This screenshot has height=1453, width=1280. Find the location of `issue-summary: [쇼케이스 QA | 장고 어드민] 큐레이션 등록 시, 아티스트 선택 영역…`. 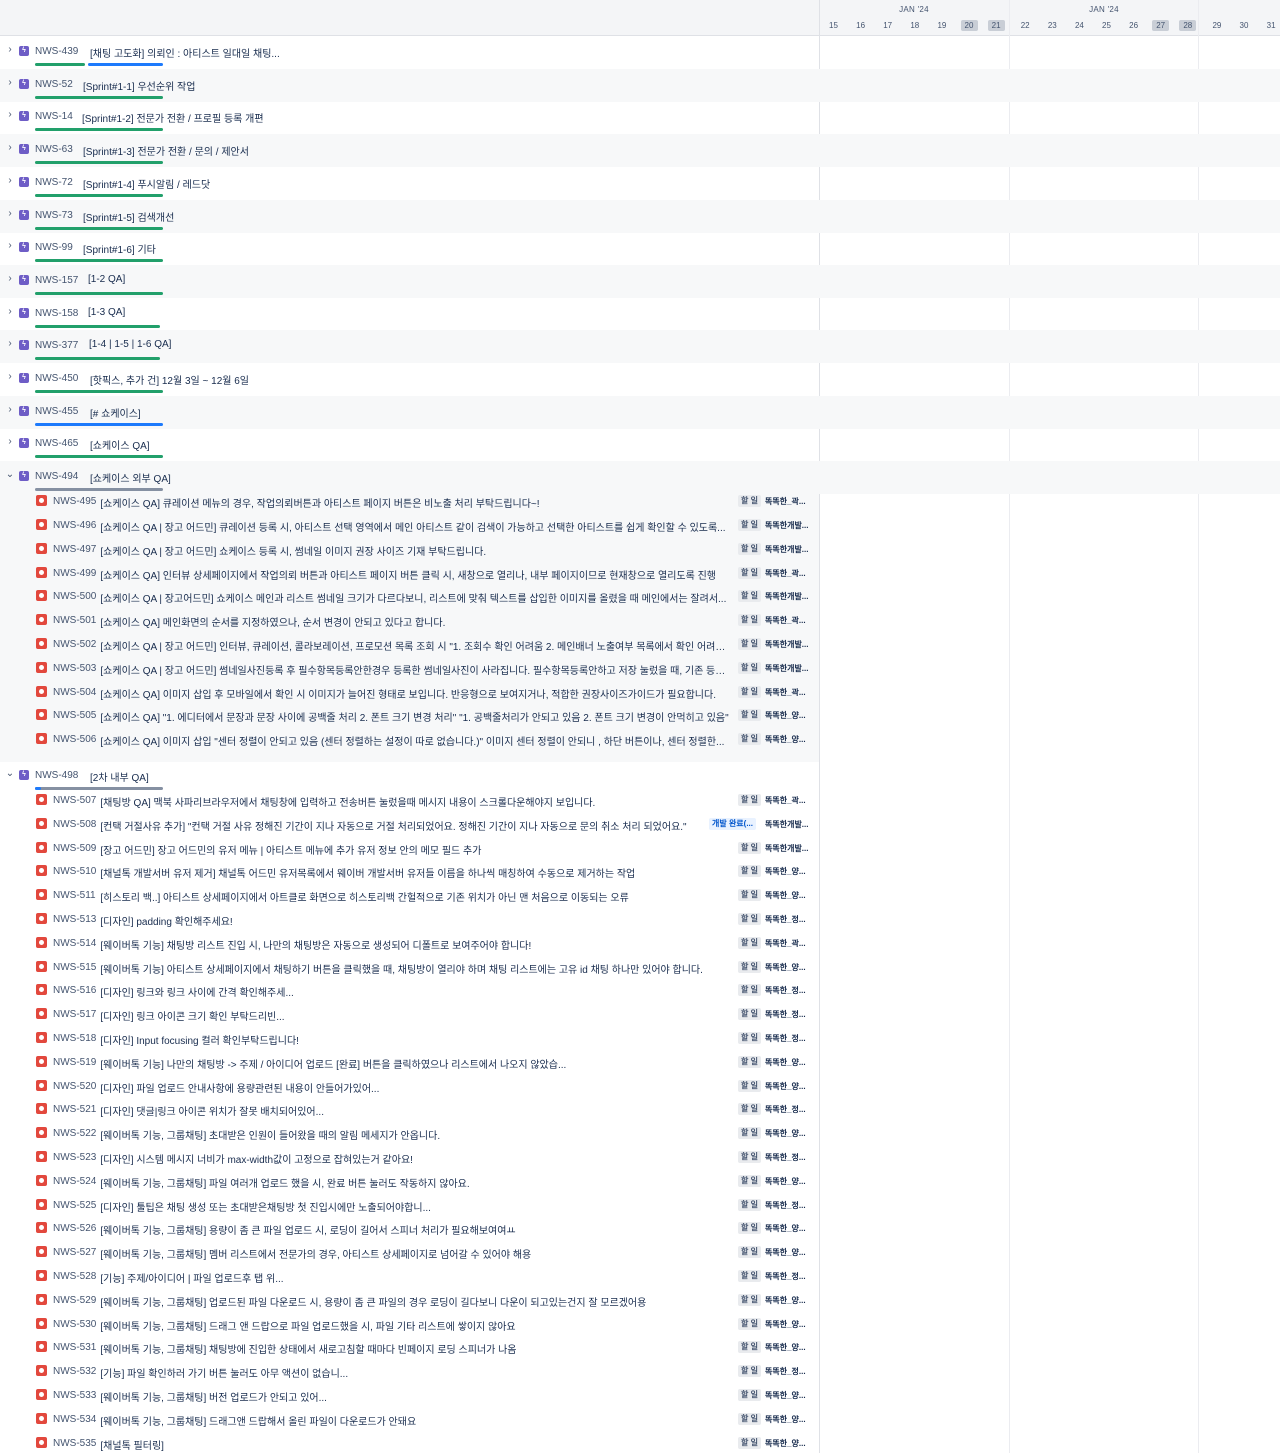

issue-summary: [쇼케이스 QA | 장고 어드민] 큐레이션 등록 시, 아티스트 선택 영역… is located at coordinates (416, 526).